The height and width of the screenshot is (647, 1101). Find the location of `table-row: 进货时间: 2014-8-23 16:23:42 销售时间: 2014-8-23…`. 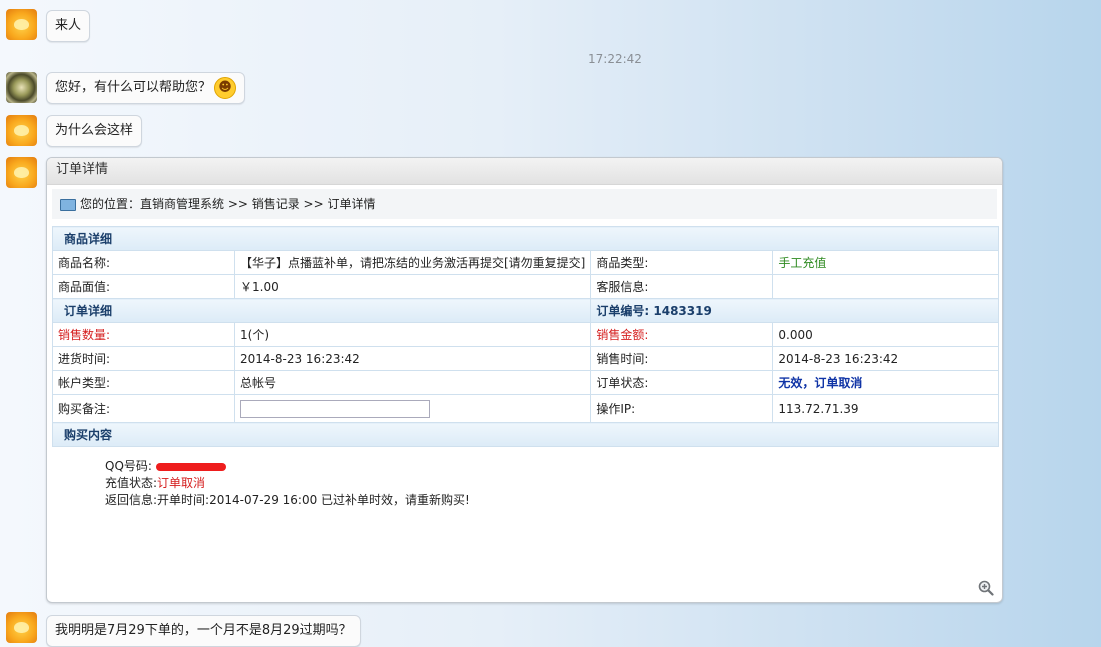

table-row: 进货时间: 2014-8-23 16:23:42 销售时间: 2014-8-23… is located at coordinates (525, 358).